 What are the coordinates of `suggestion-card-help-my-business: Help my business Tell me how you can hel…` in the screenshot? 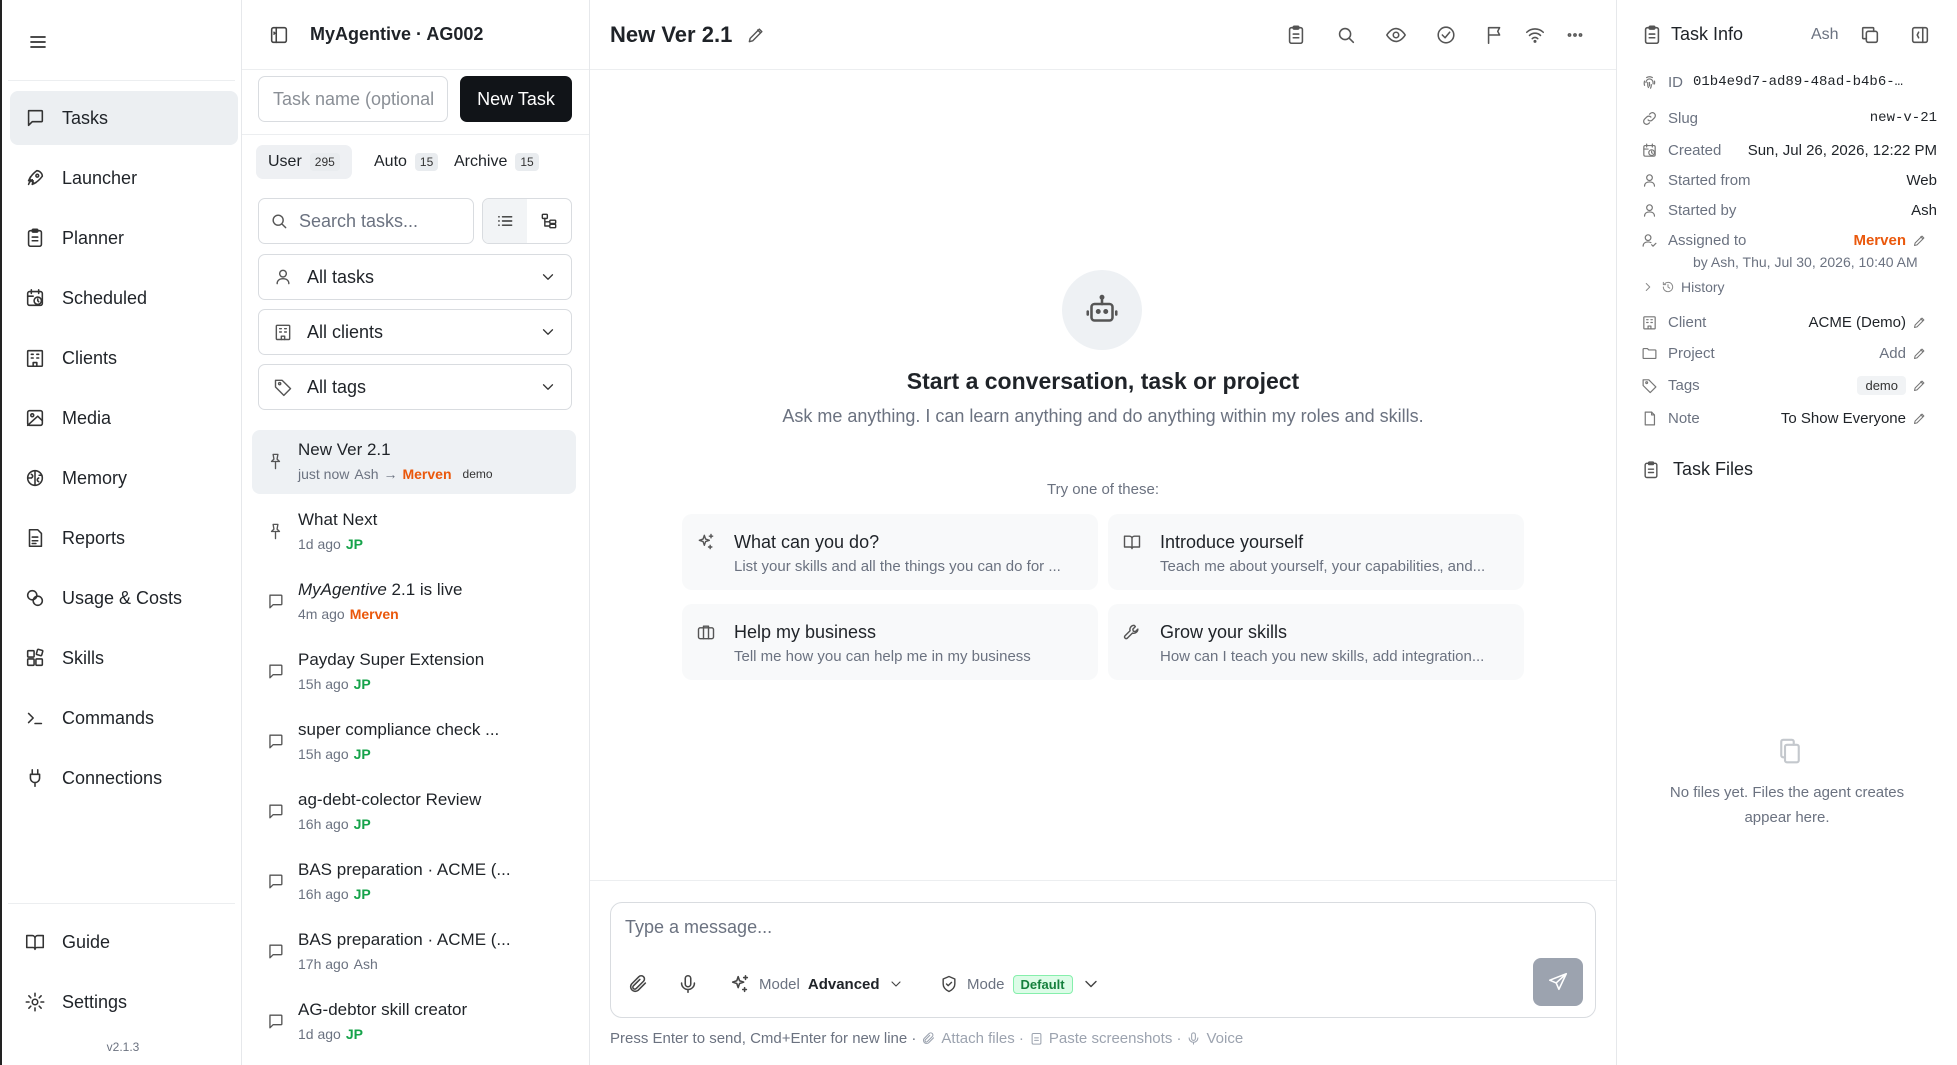 It's located at (890, 642).